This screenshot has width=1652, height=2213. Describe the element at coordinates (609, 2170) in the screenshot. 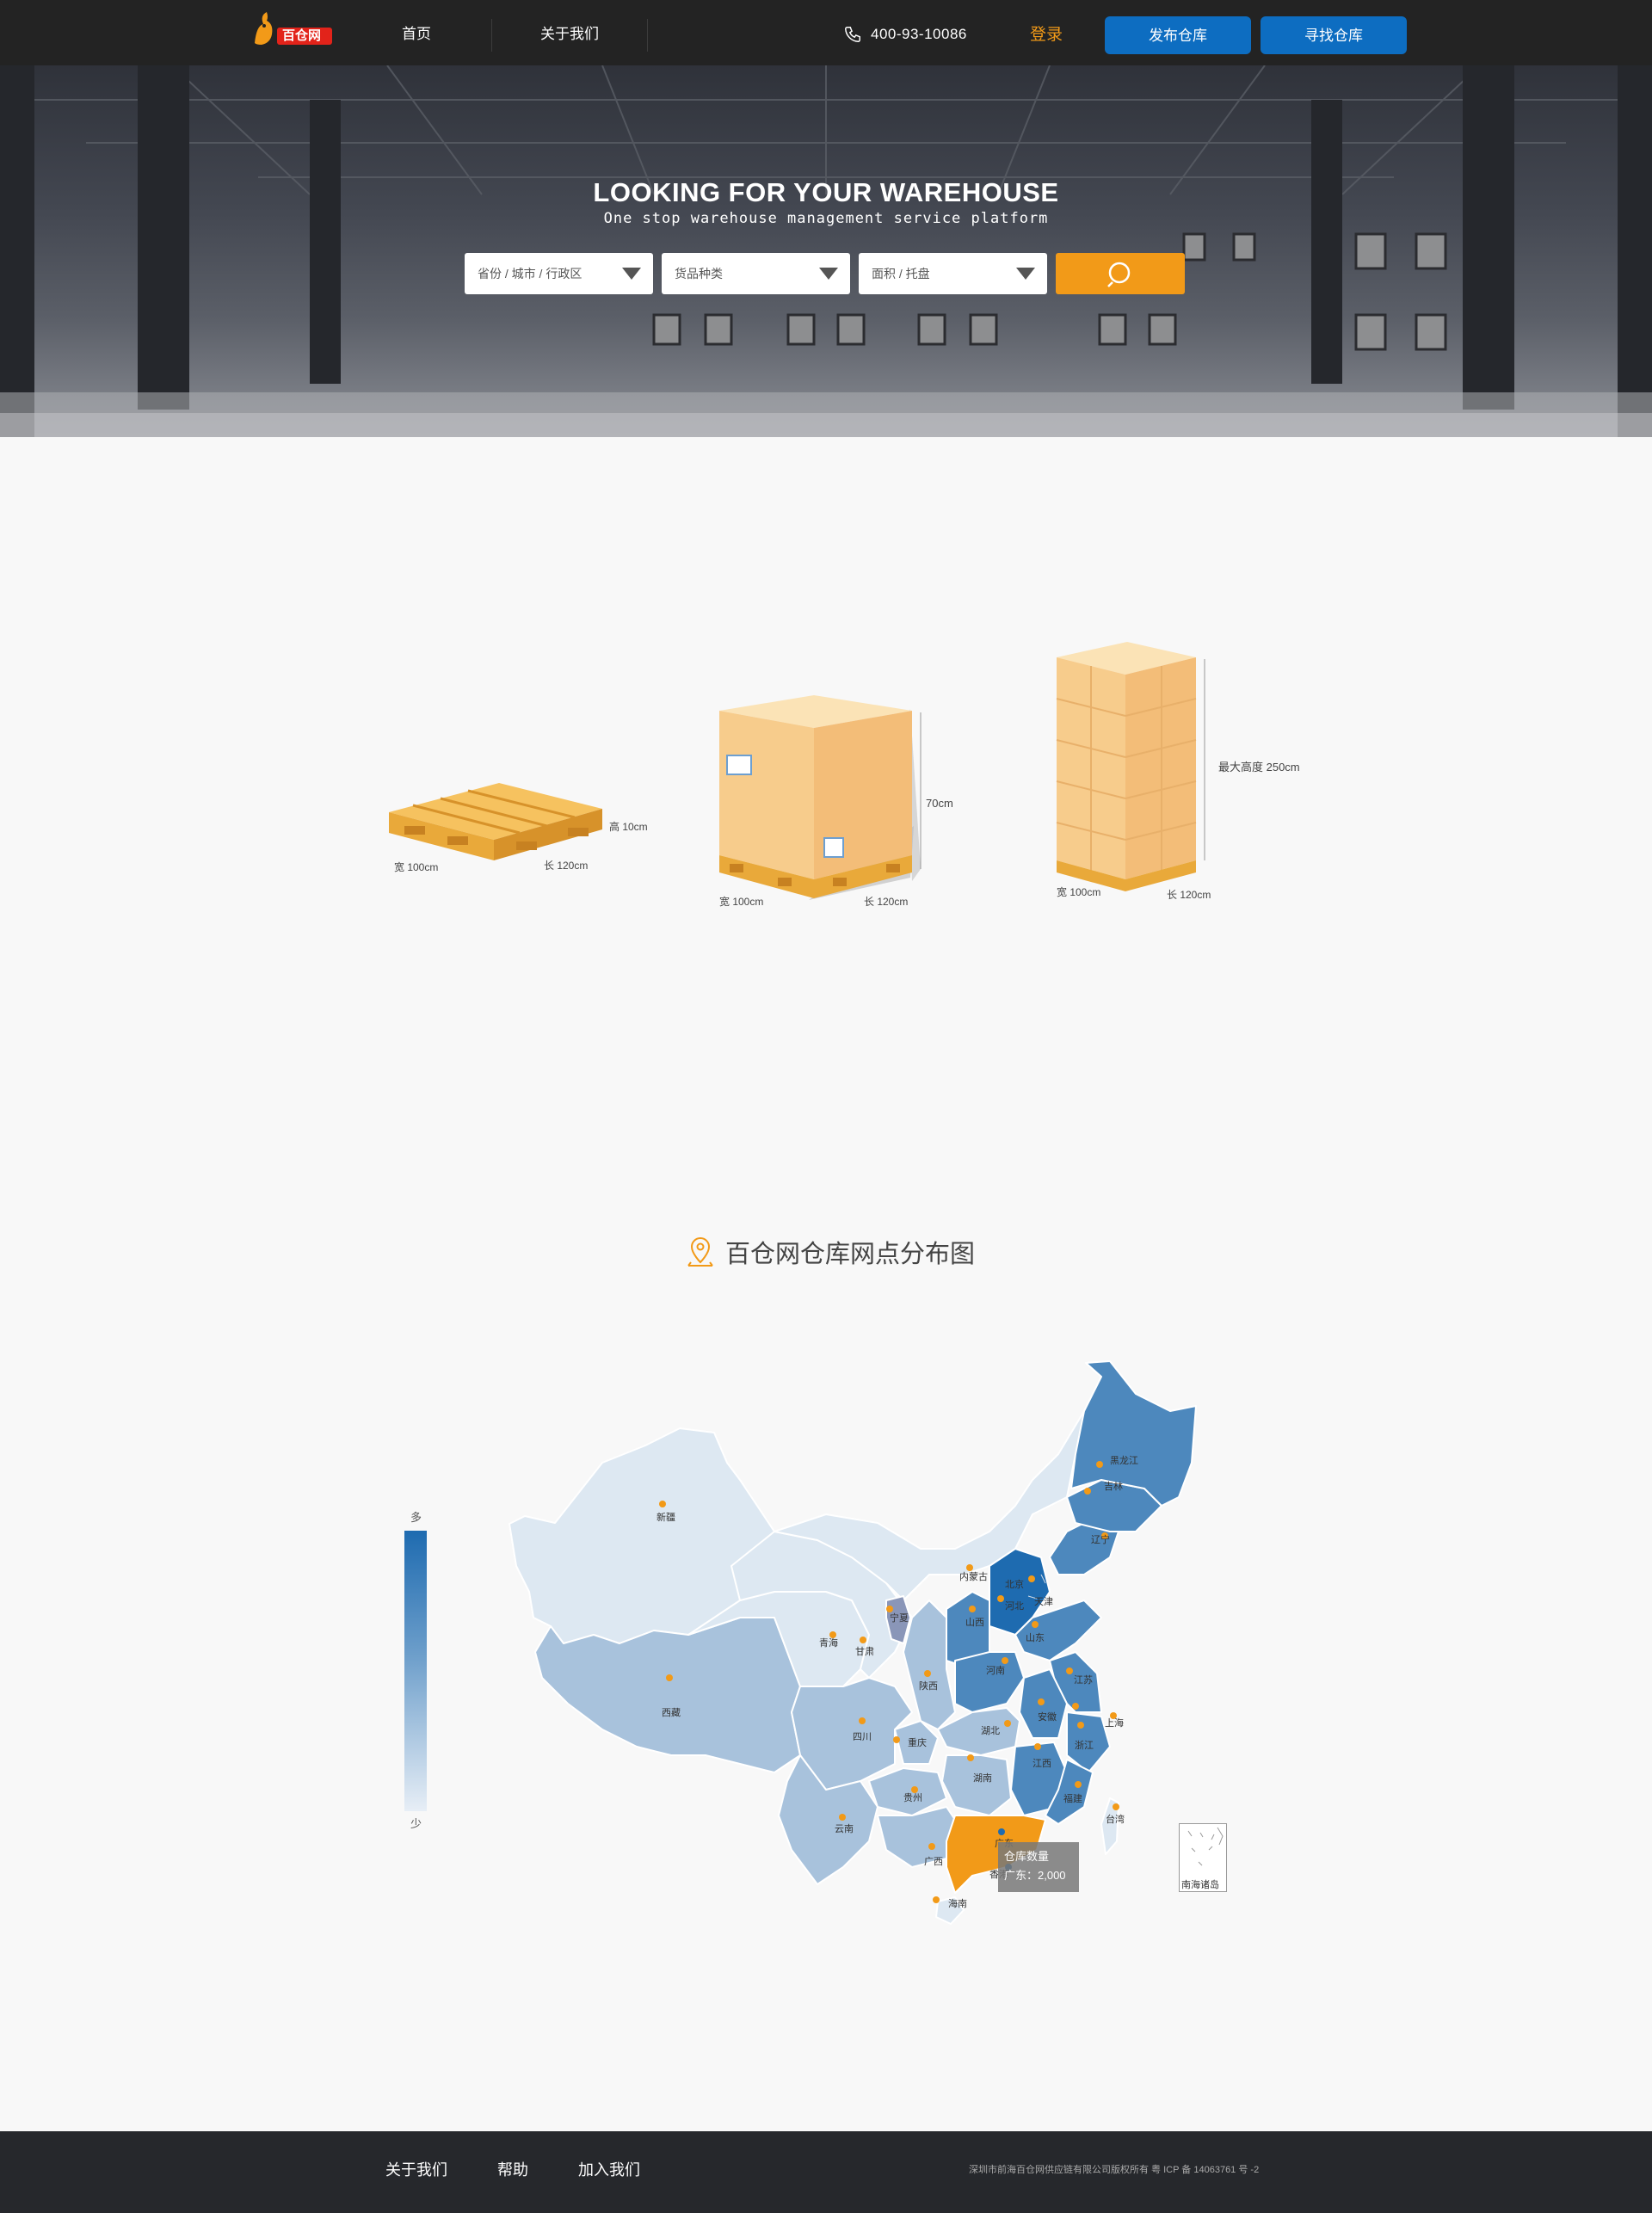

I see `footer-join-link: 加入我们` at that location.